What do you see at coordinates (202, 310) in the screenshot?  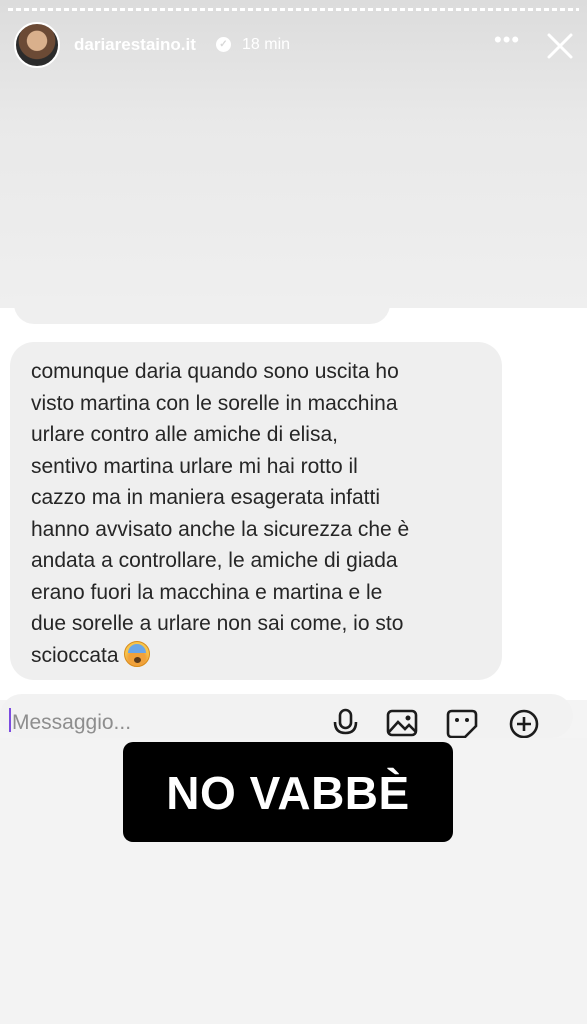 I see `previous-message-bubble` at bounding box center [202, 310].